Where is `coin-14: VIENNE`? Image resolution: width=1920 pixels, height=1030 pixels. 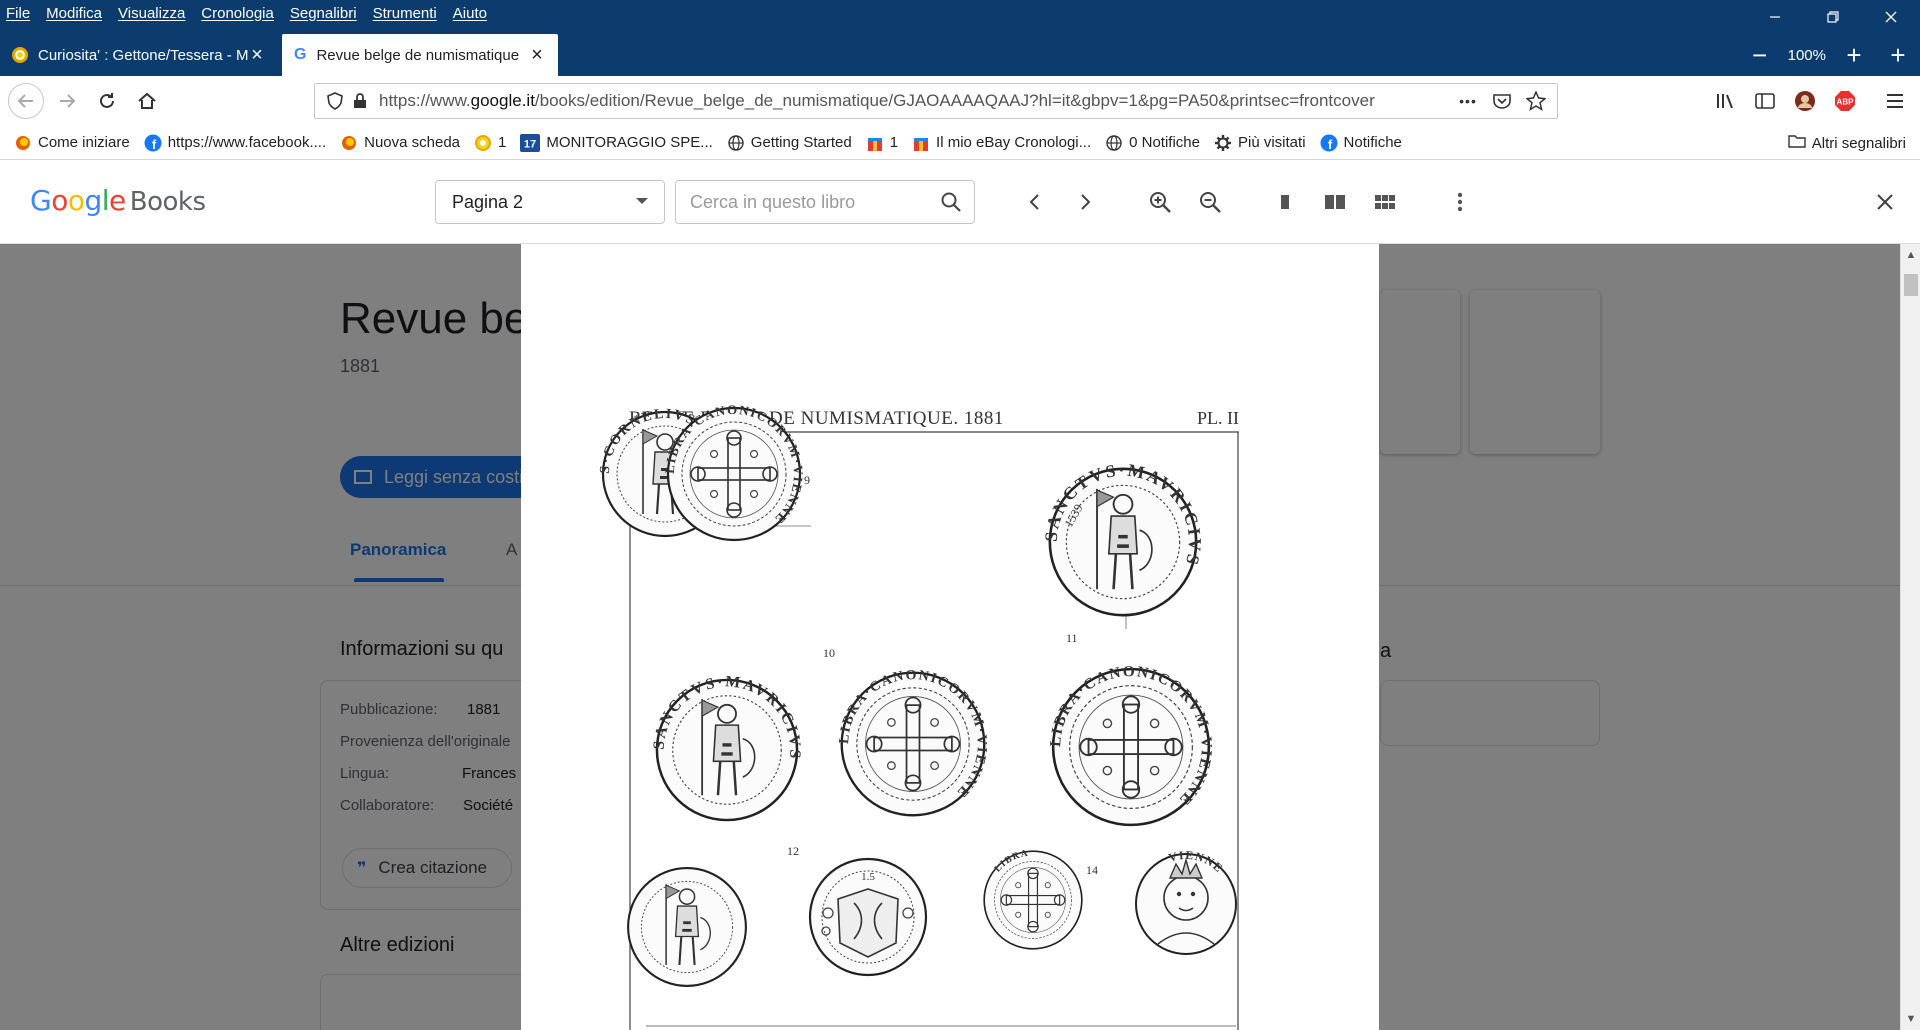
coin-14: VIENNE is located at coordinates (1186, 902).